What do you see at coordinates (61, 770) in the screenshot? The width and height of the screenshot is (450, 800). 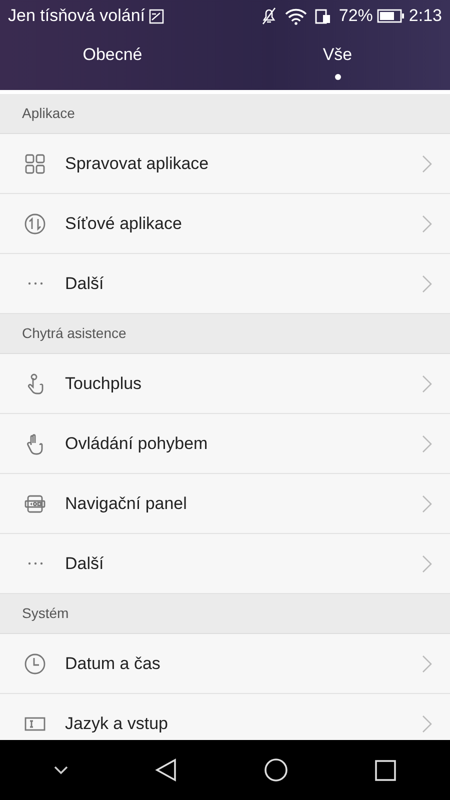 I see `chevron-down-icon` at bounding box center [61, 770].